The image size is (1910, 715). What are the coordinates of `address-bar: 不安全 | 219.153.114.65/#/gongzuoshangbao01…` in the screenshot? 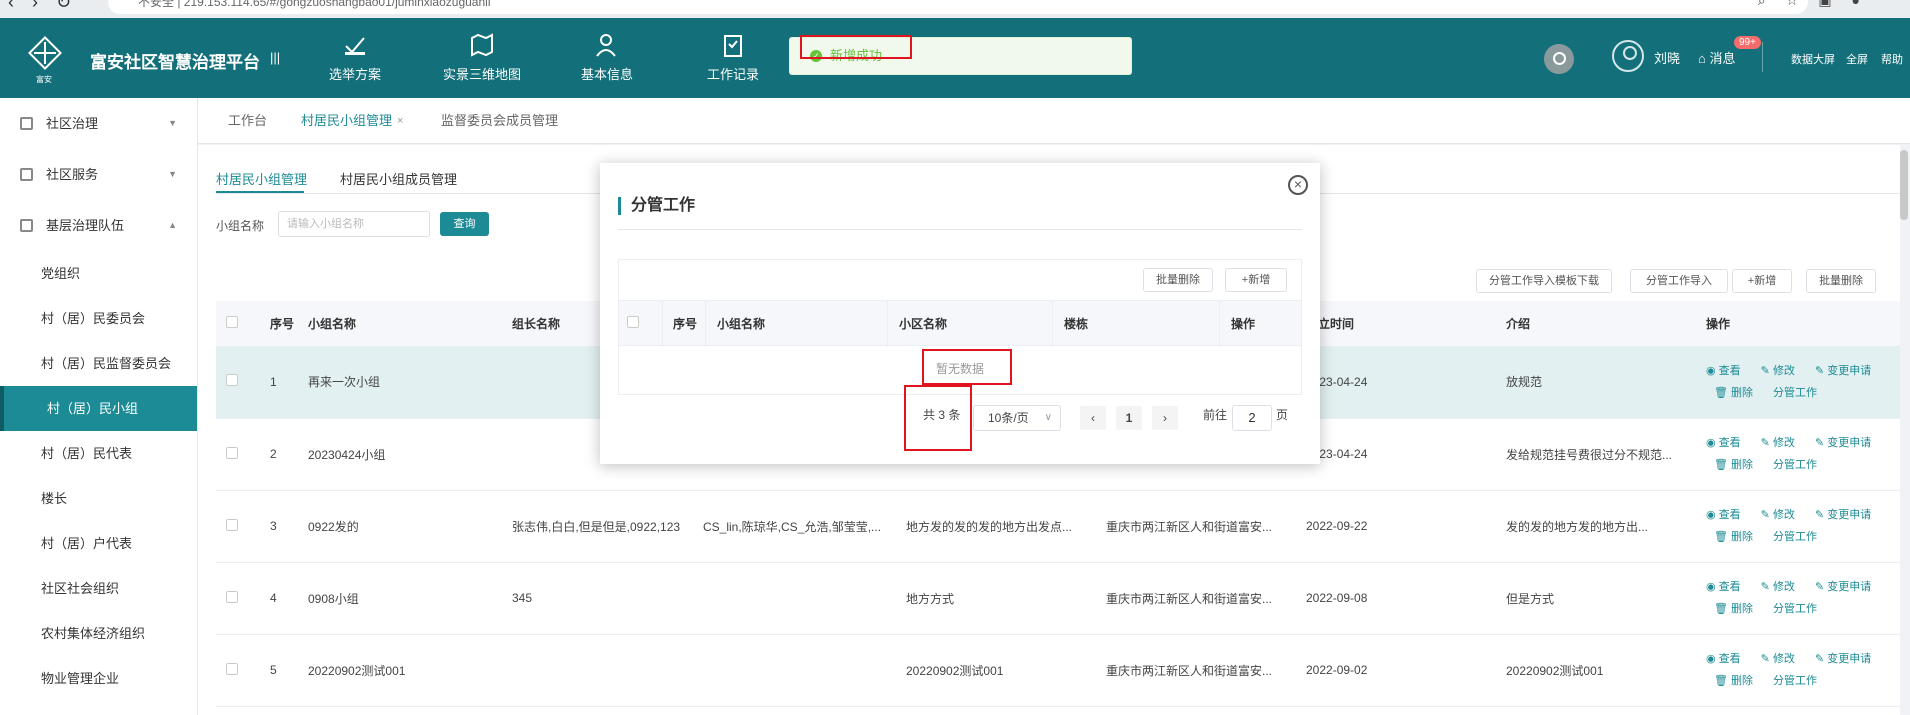 It's located at (958, 7).